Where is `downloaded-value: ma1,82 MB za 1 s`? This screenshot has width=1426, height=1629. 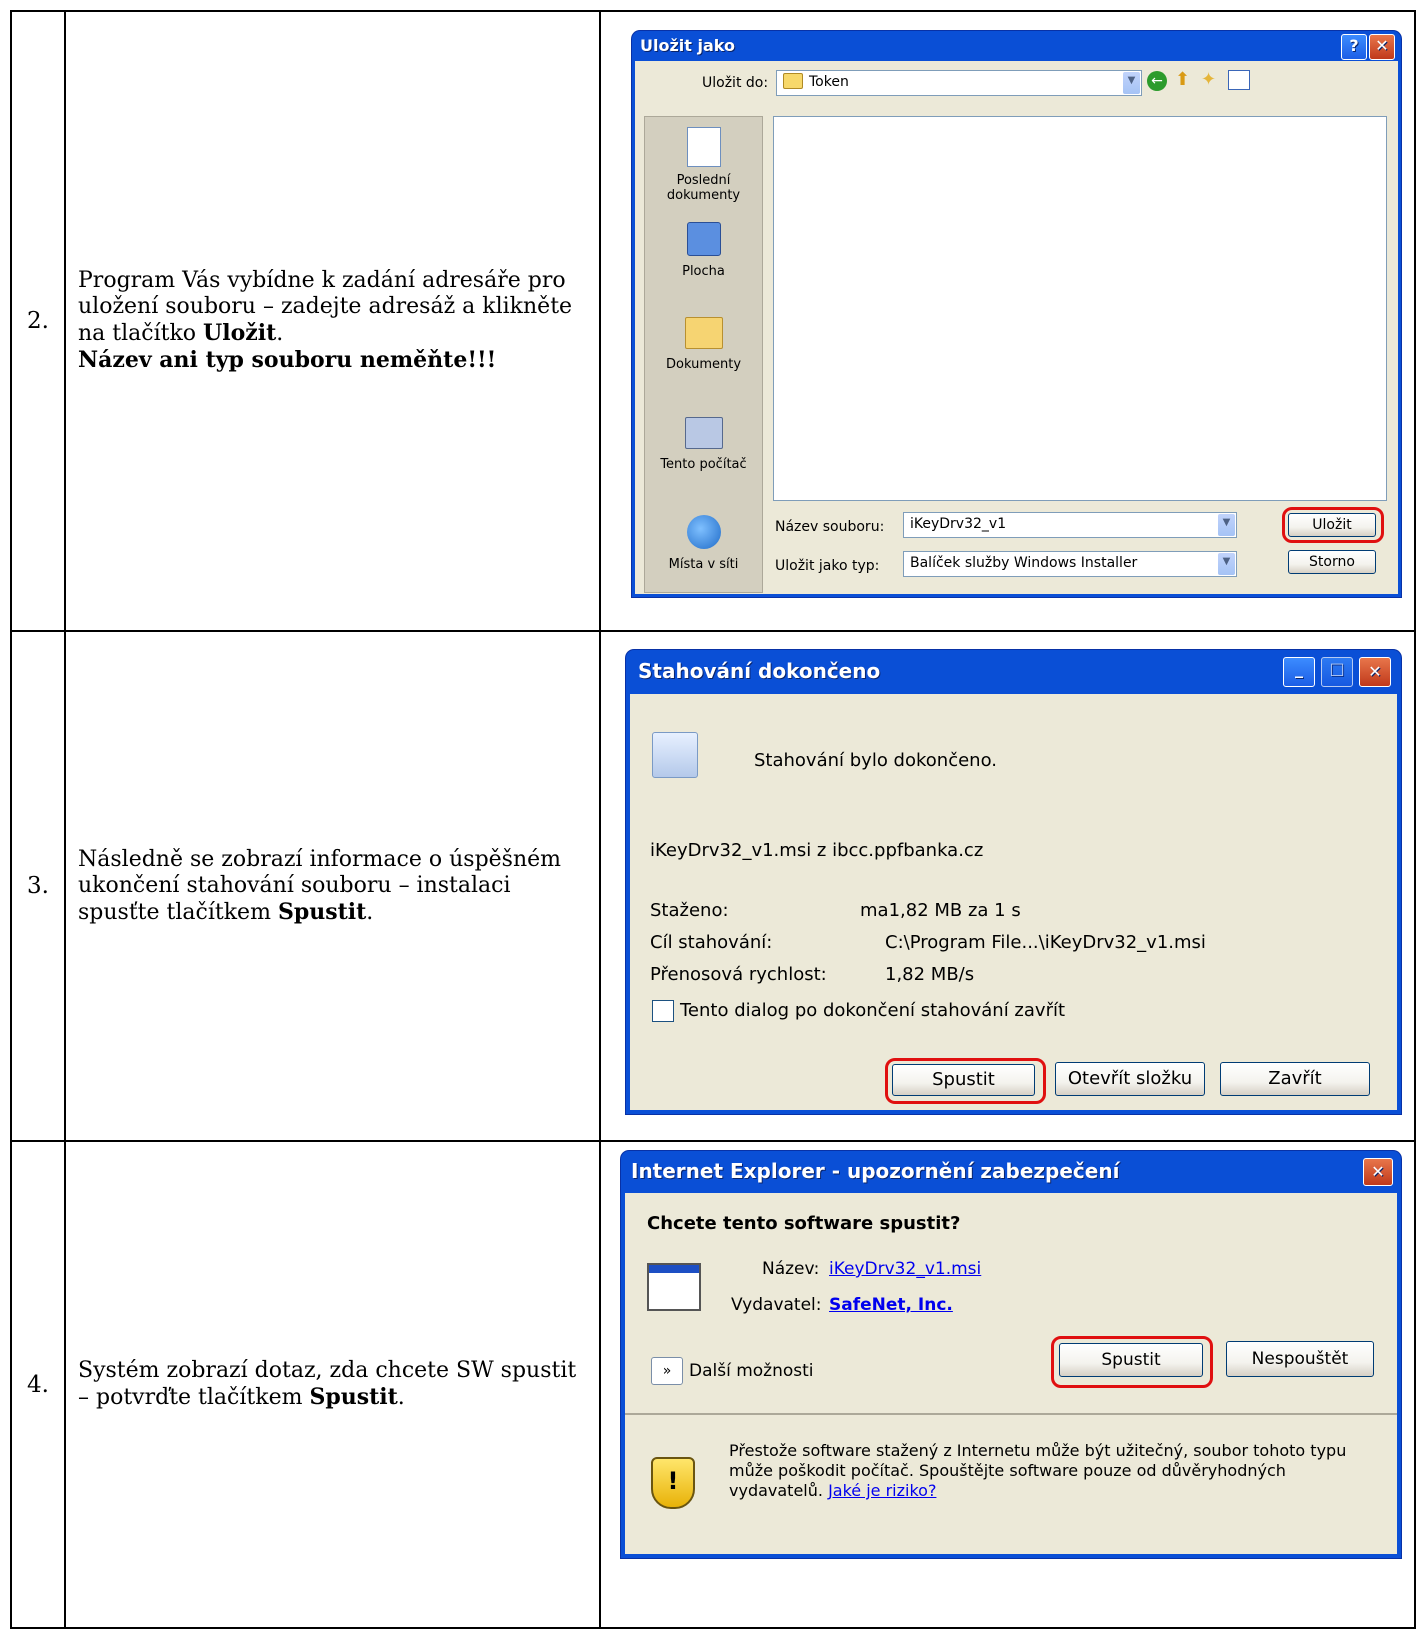
downloaded-value: ma1,82 MB za 1 s is located at coordinates (940, 910).